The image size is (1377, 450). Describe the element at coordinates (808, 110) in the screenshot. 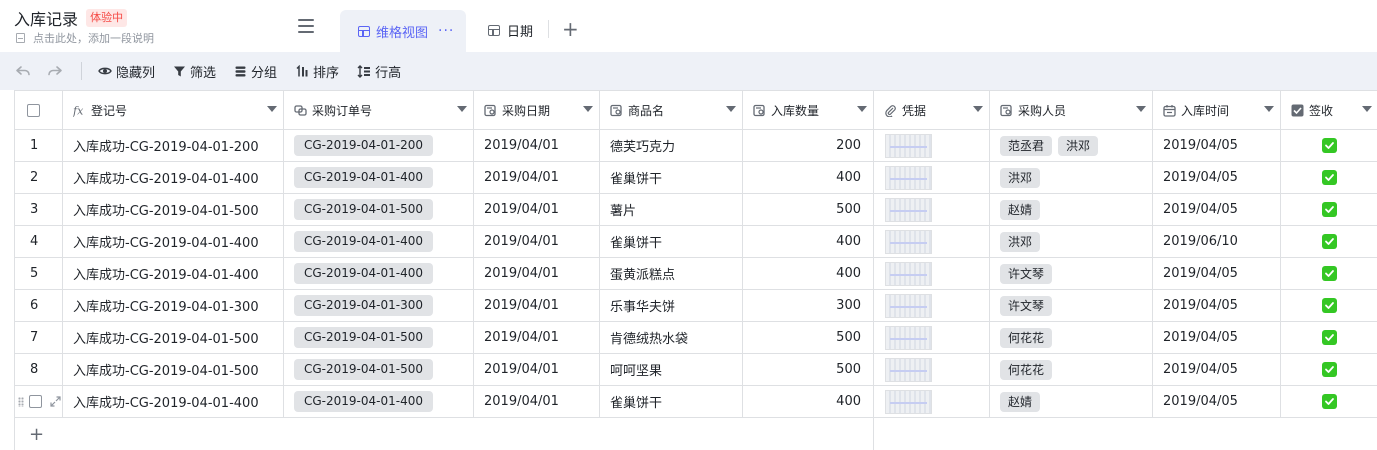

I see `column-header-quantity: 入库数量` at that location.